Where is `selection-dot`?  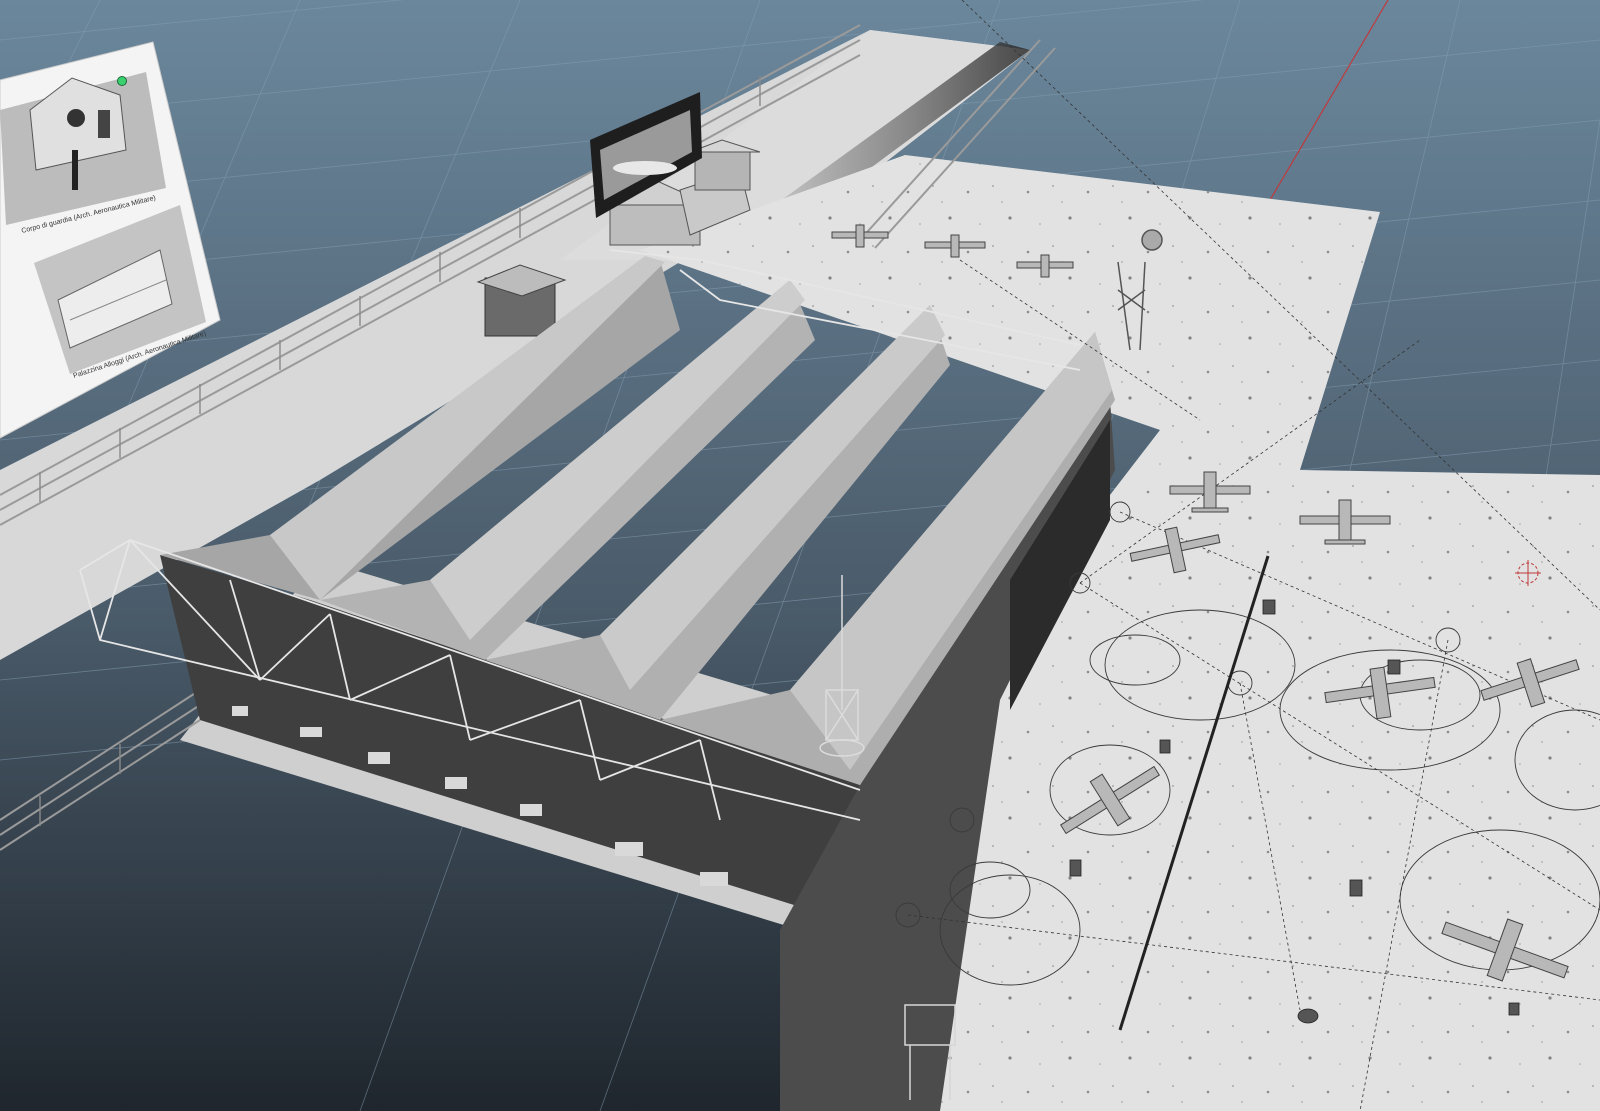
selection-dot is located at coordinates (122, 81).